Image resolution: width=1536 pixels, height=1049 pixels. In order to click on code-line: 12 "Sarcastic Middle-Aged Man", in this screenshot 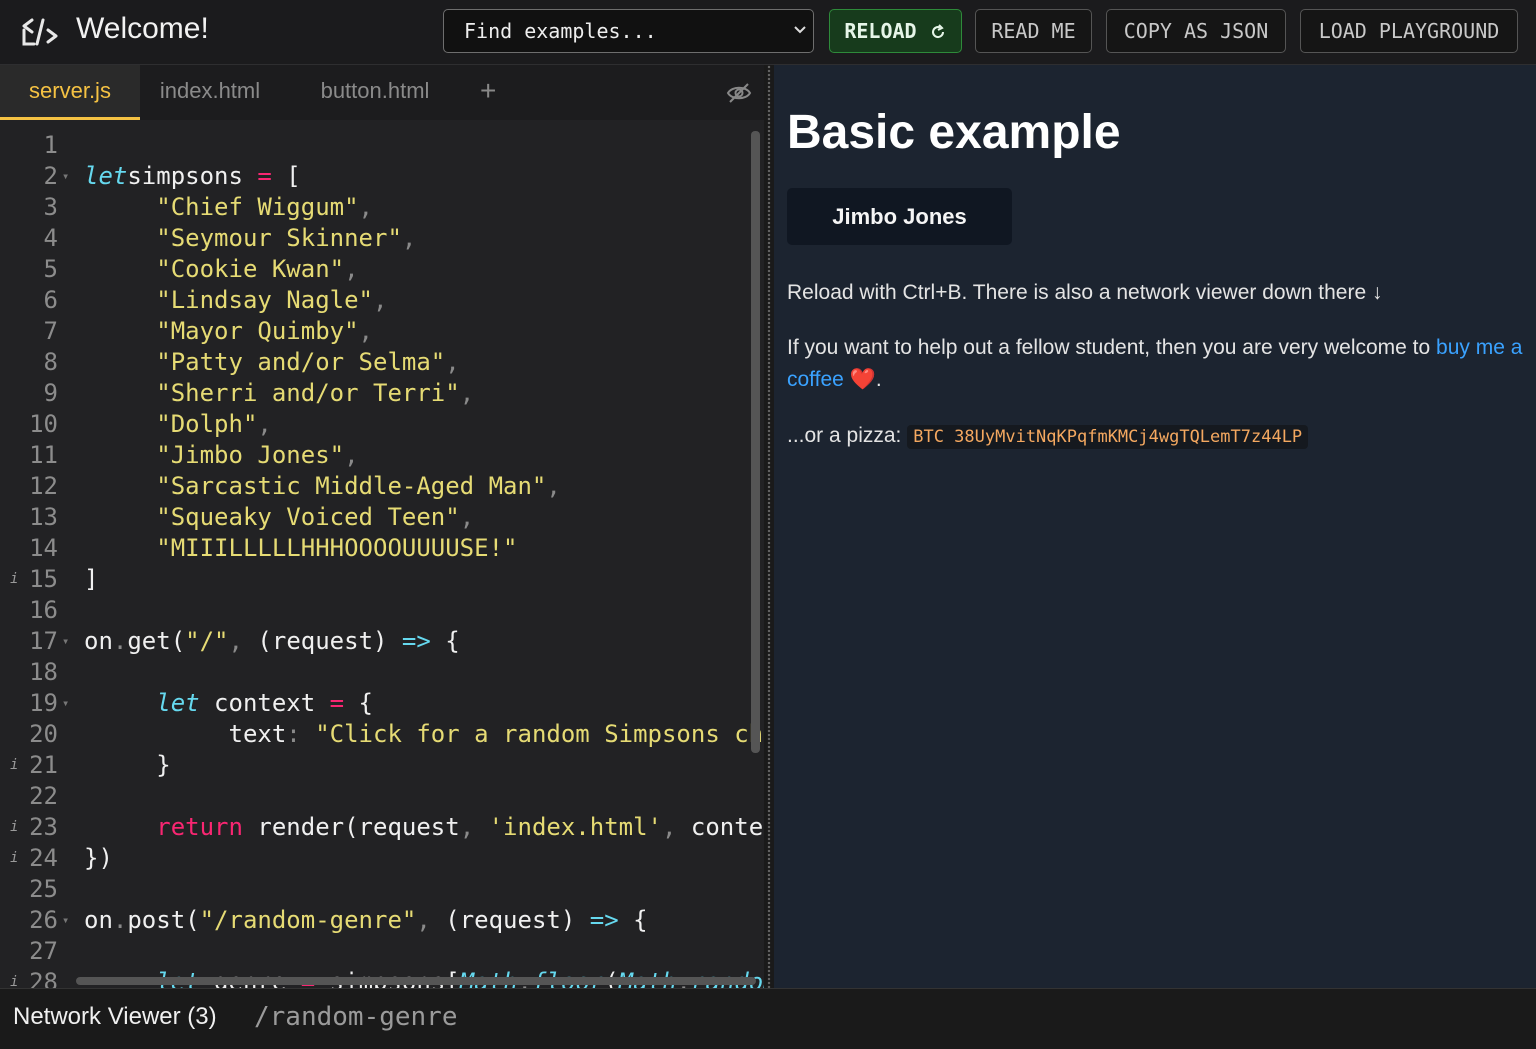, I will do `click(382, 486)`.